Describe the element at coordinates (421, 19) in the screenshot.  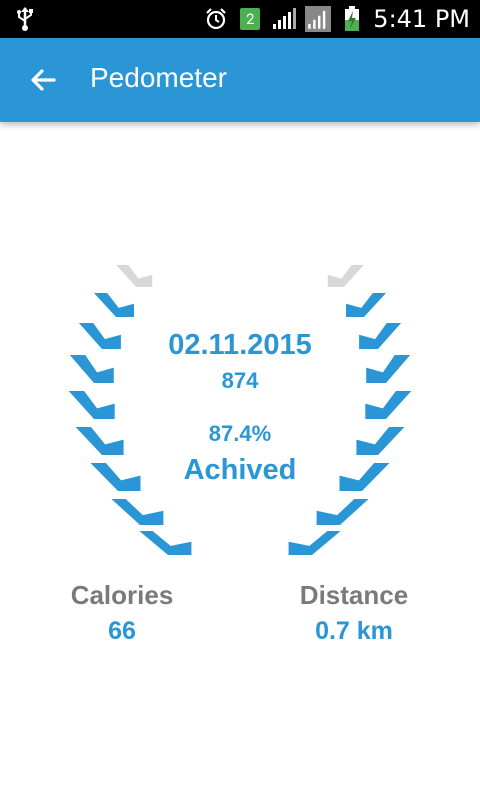
I see `status-time: 5:41 PM` at that location.